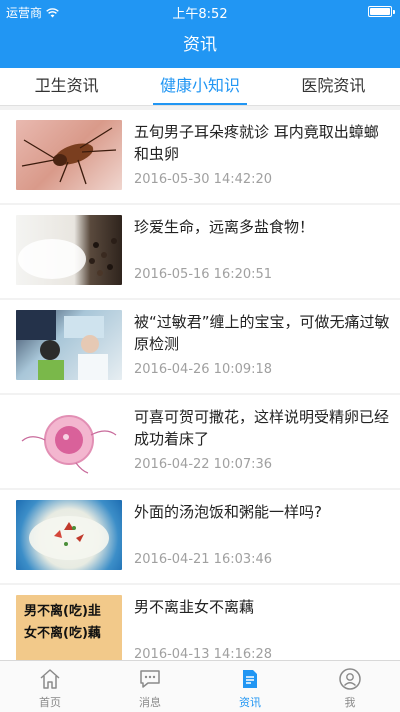 The width and height of the screenshot is (400, 712). I want to click on tabbar-home: 首页, so click(50, 686).